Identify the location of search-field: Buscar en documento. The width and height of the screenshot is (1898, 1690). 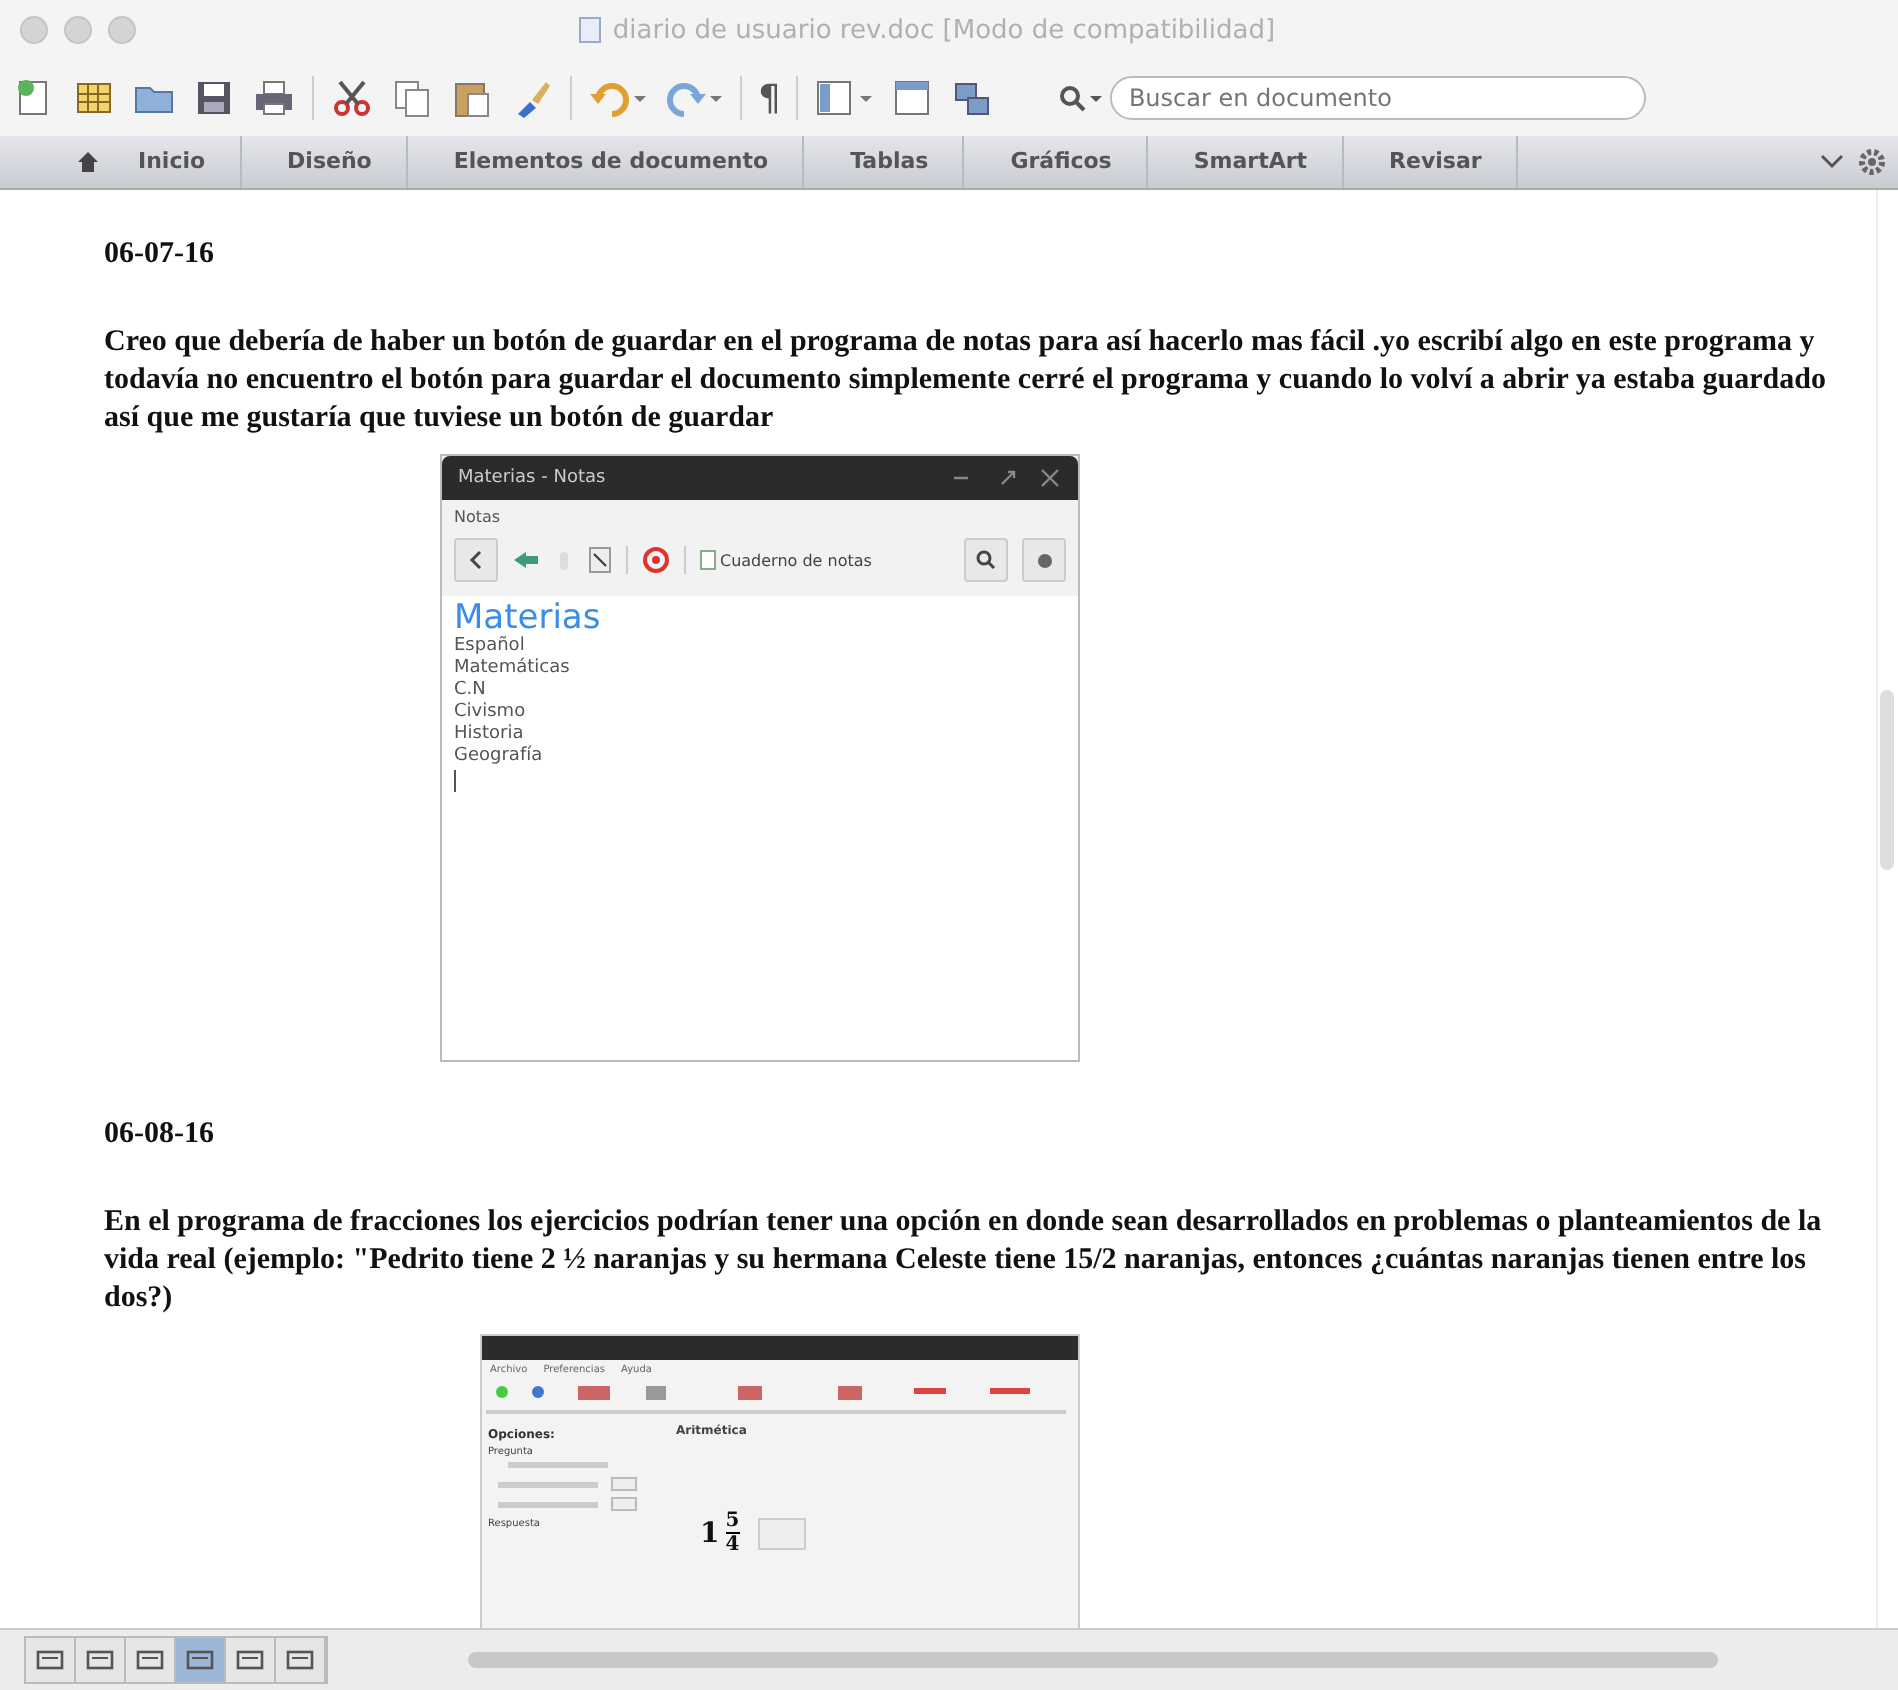
(1378, 98).